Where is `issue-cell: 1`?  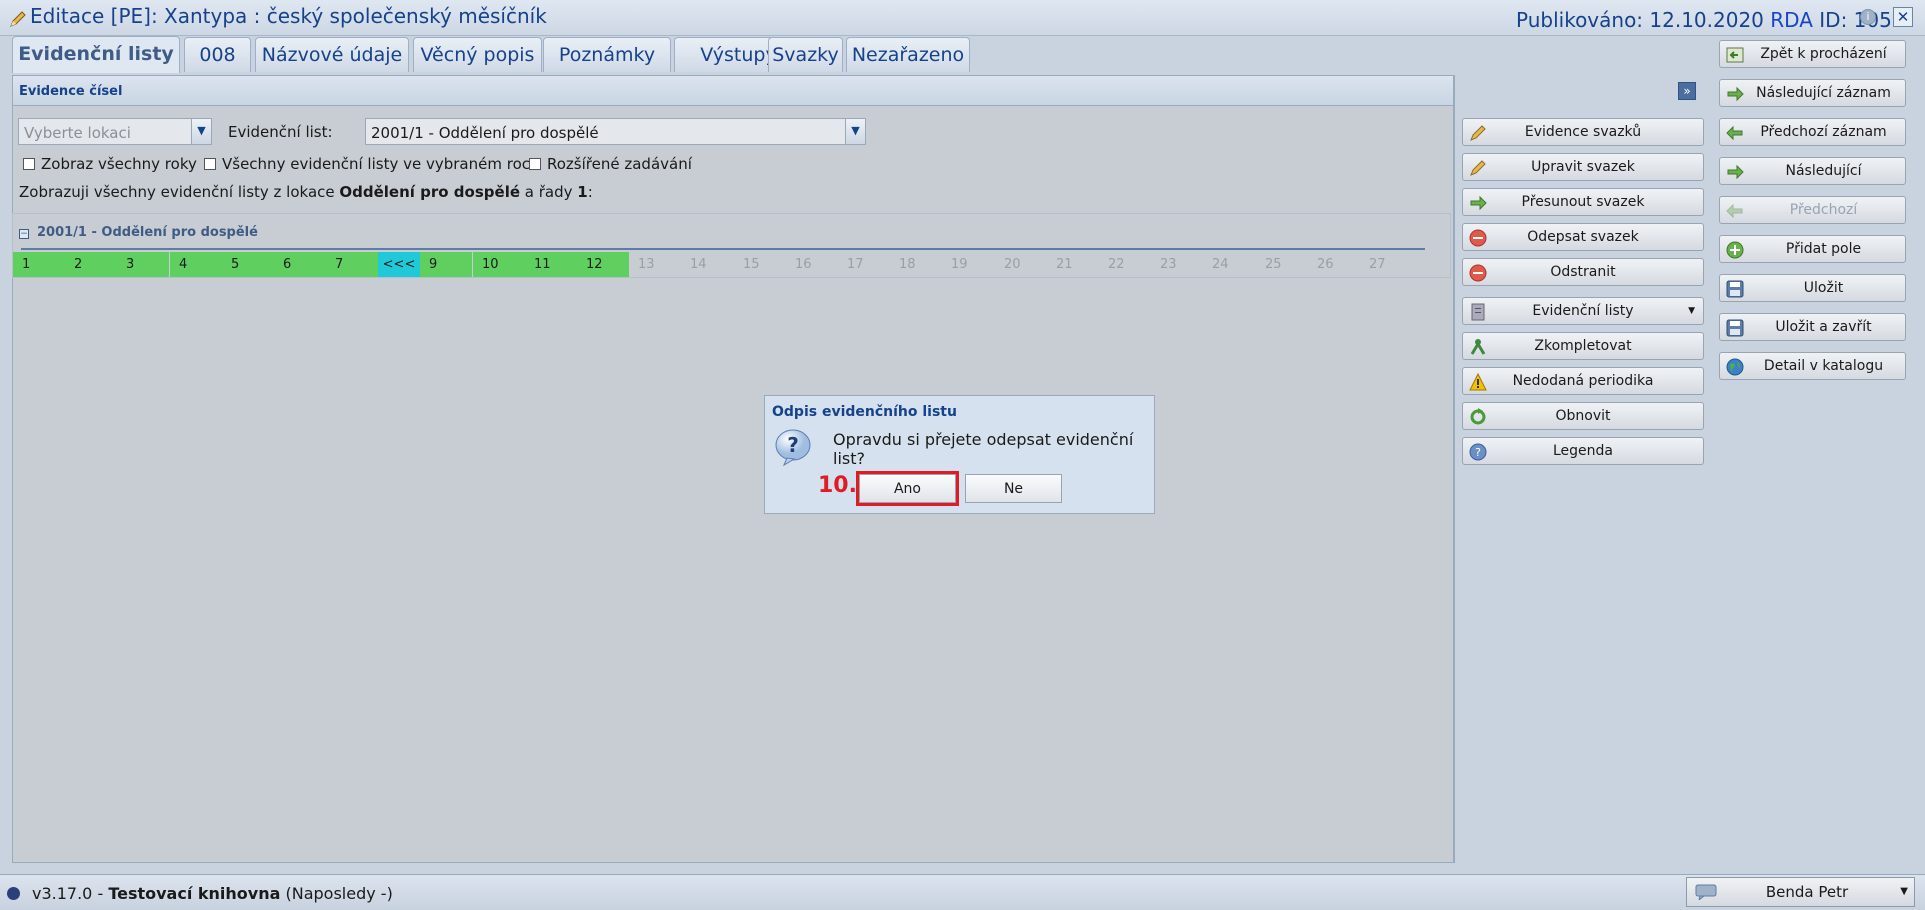
issue-cell: 1 is located at coordinates (39, 264).